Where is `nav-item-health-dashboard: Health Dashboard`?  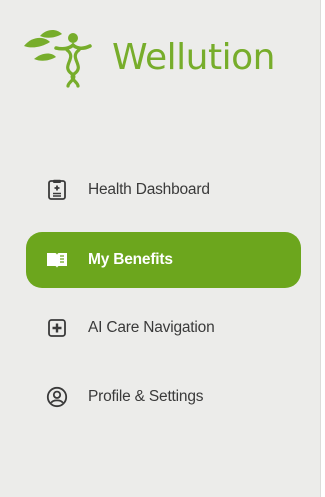
nav-item-health-dashboard: Health Dashboard is located at coordinates (163, 190).